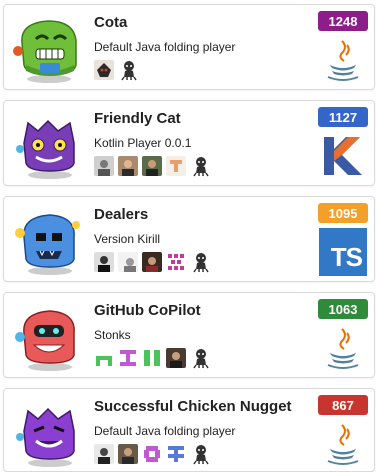  I want to click on red-monster-avatar-icon, so click(45, 340).